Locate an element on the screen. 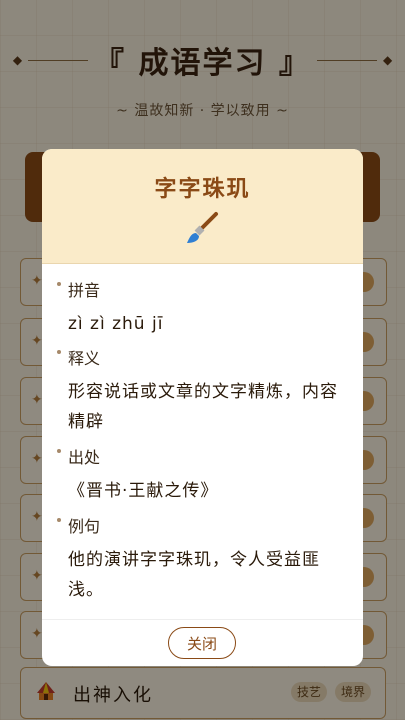  example-text: 他的演讲字字珠玑，令人受益匪浅。 is located at coordinates (194, 575).